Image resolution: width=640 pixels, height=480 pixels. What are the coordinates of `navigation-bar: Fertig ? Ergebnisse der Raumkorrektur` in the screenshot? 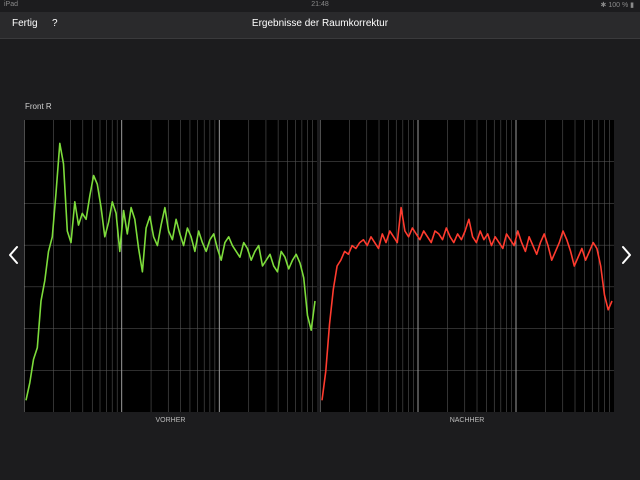 It's located at (320, 25).